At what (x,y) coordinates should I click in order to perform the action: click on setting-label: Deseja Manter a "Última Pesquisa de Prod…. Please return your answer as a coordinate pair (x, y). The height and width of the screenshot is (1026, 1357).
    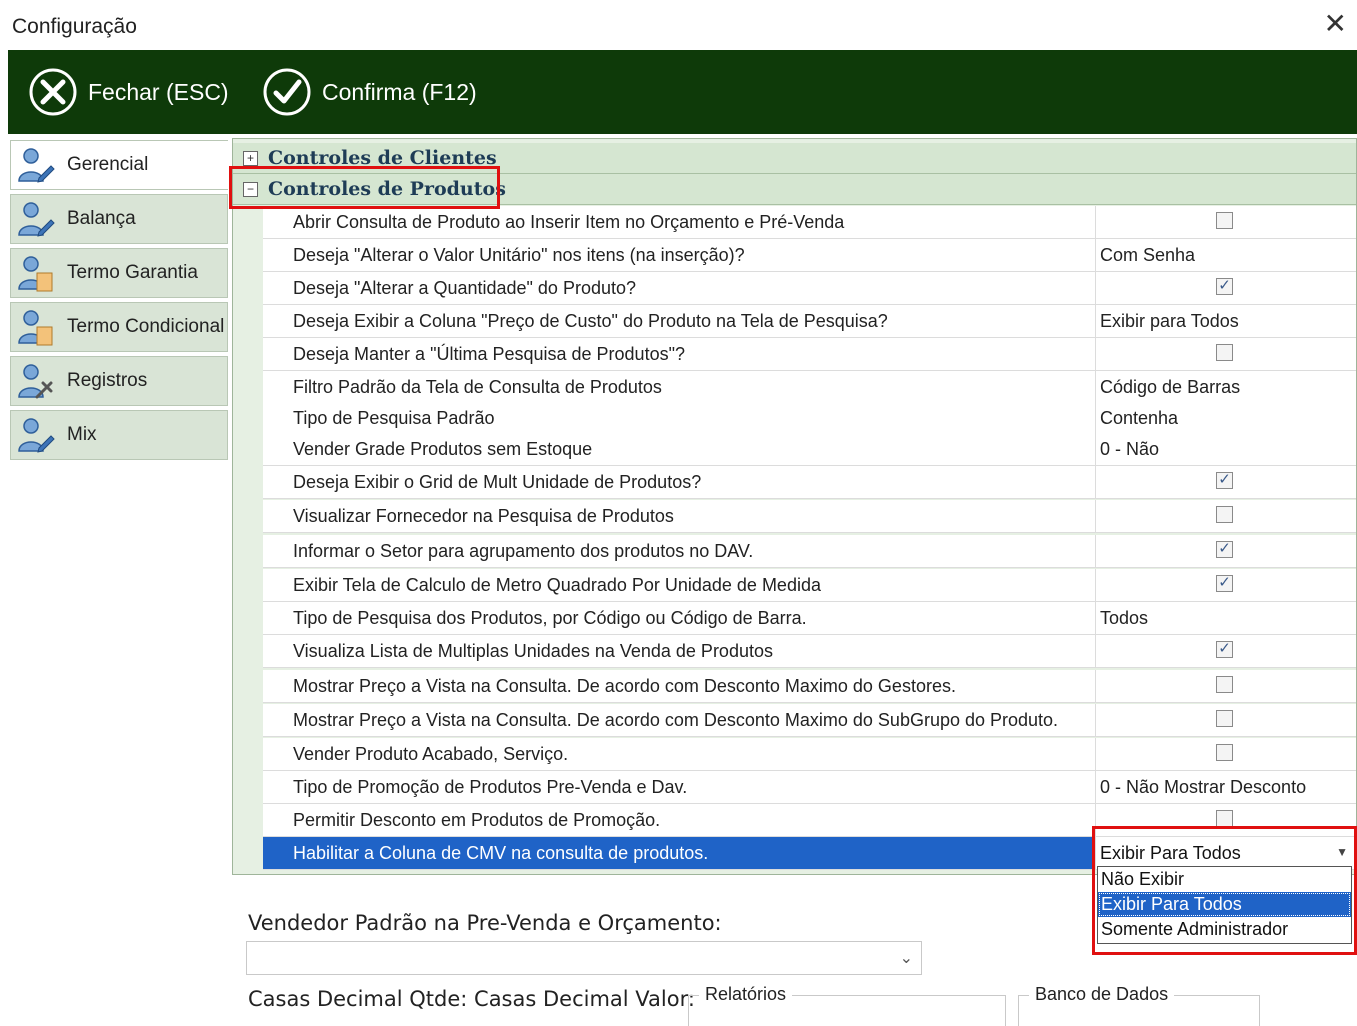
    Looking at the image, I should click on (489, 354).